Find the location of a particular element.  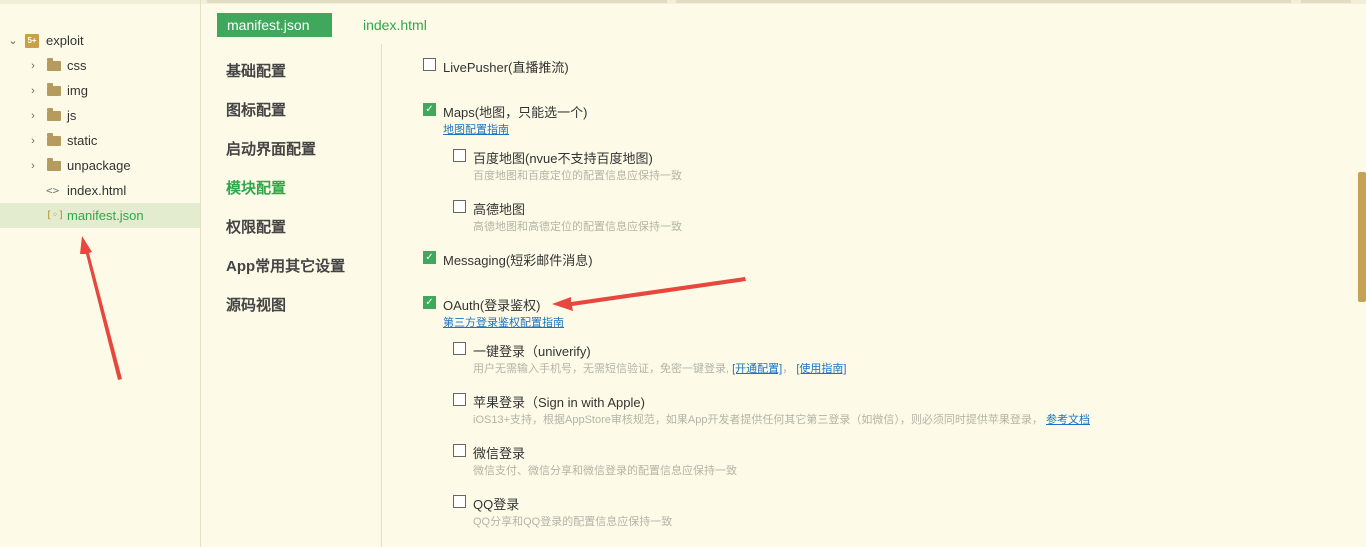

apple-login-checkbox is located at coordinates (459, 399).